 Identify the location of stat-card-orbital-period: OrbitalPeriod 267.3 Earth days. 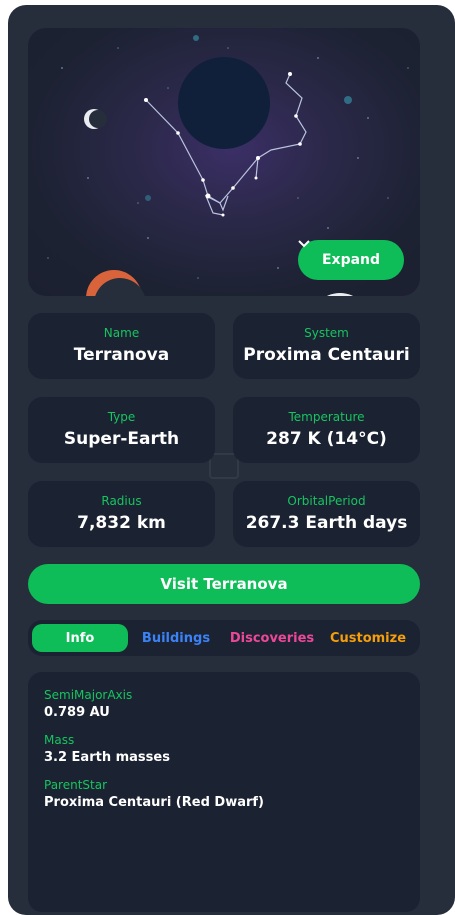
(326, 514).